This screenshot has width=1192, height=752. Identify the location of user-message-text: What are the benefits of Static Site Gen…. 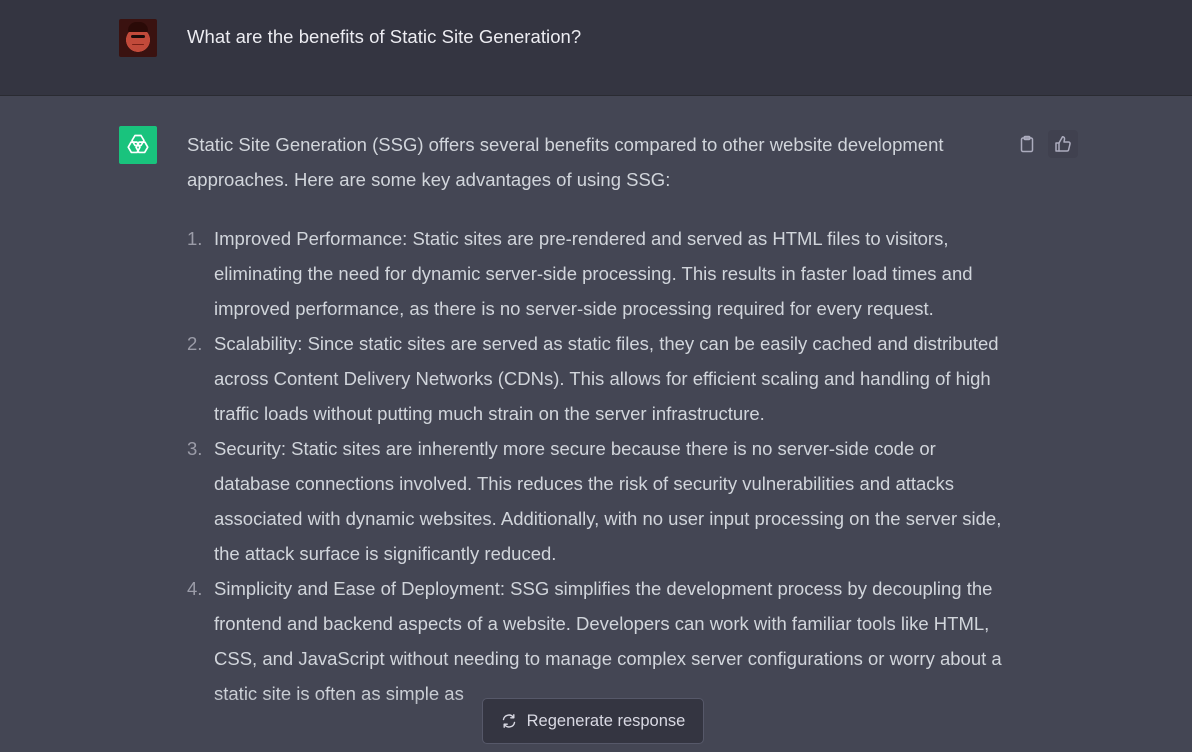
(384, 36).